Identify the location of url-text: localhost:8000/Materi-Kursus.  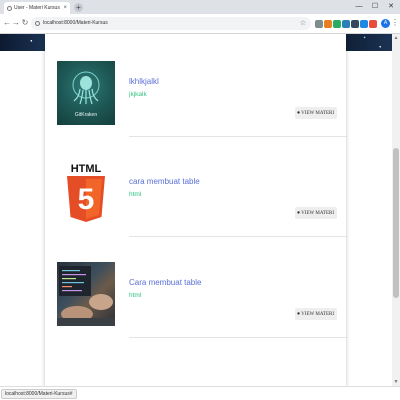
(75, 23).